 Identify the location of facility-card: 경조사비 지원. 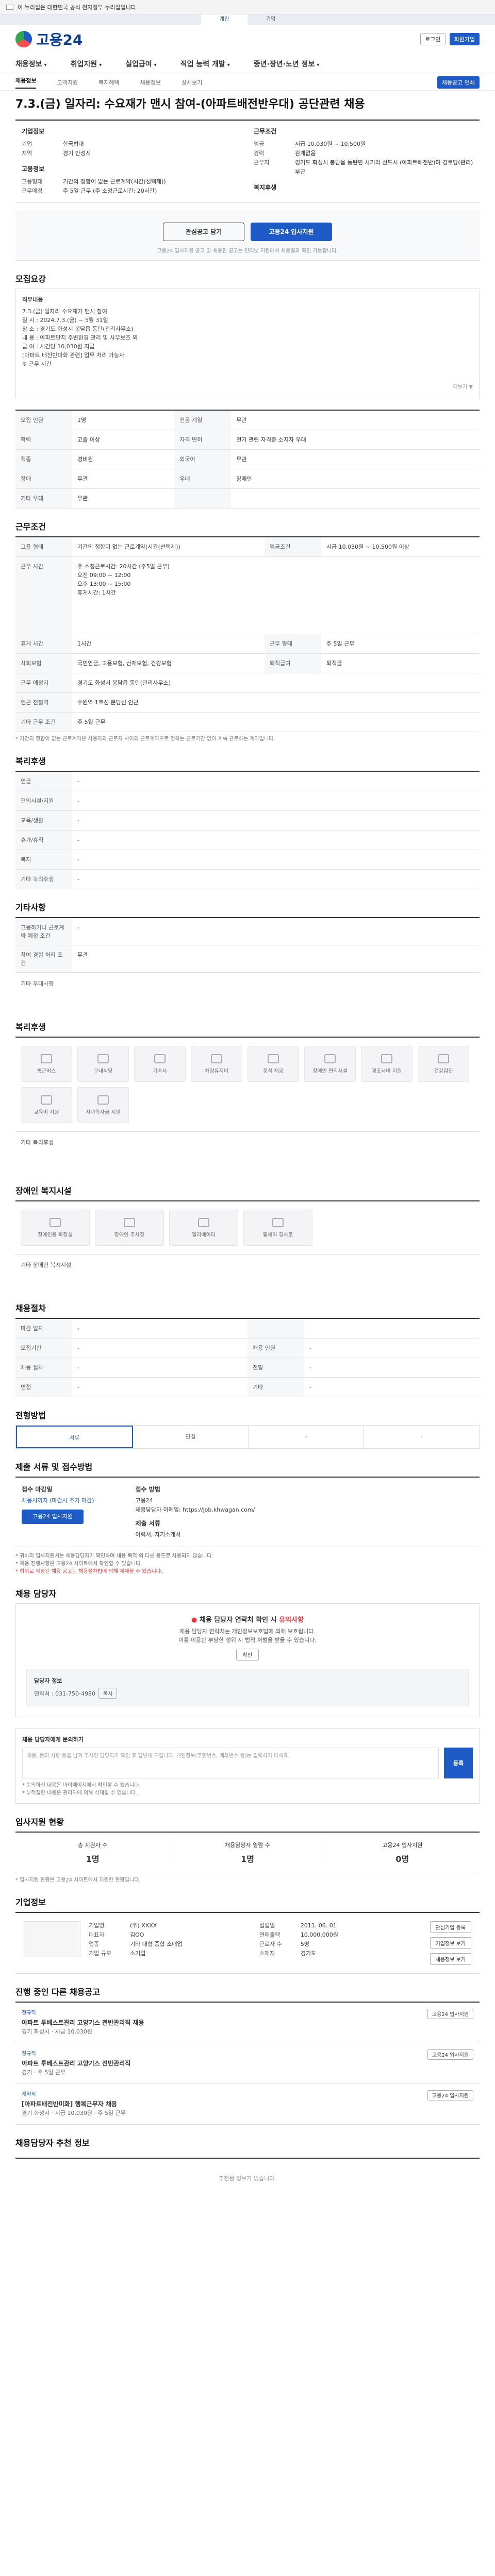
(386, 1064).